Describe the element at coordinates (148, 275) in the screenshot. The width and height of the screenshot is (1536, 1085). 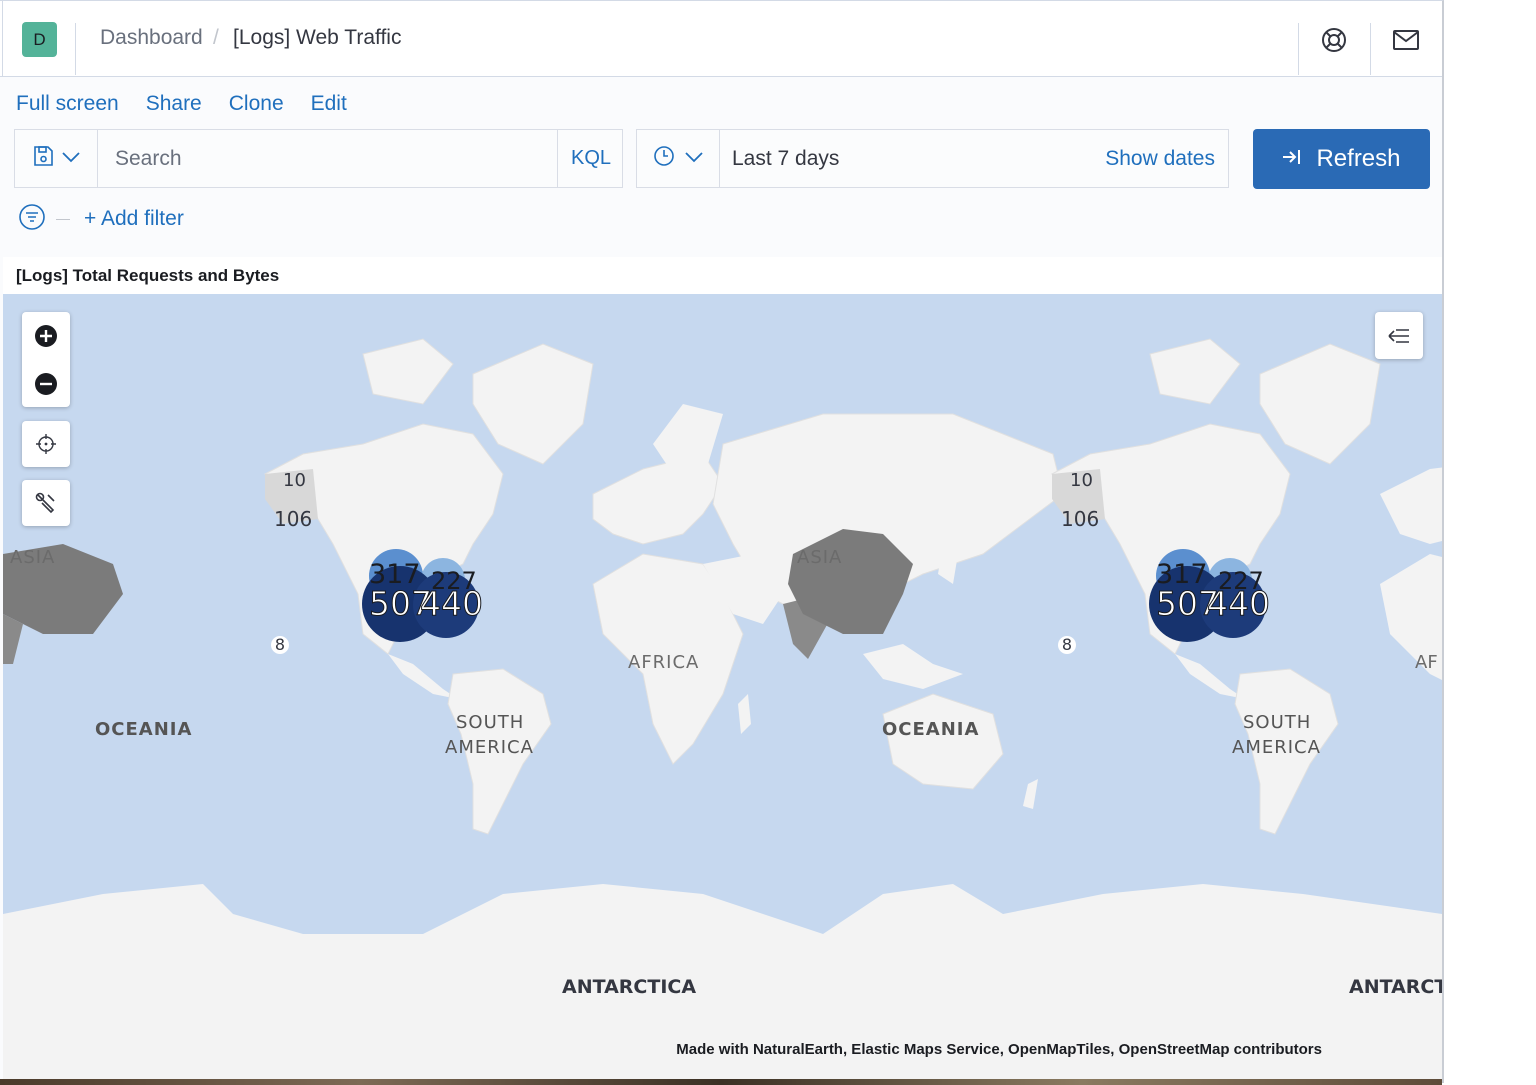
I see `panel-title: [Logs] Total Requests and Bytes` at that location.